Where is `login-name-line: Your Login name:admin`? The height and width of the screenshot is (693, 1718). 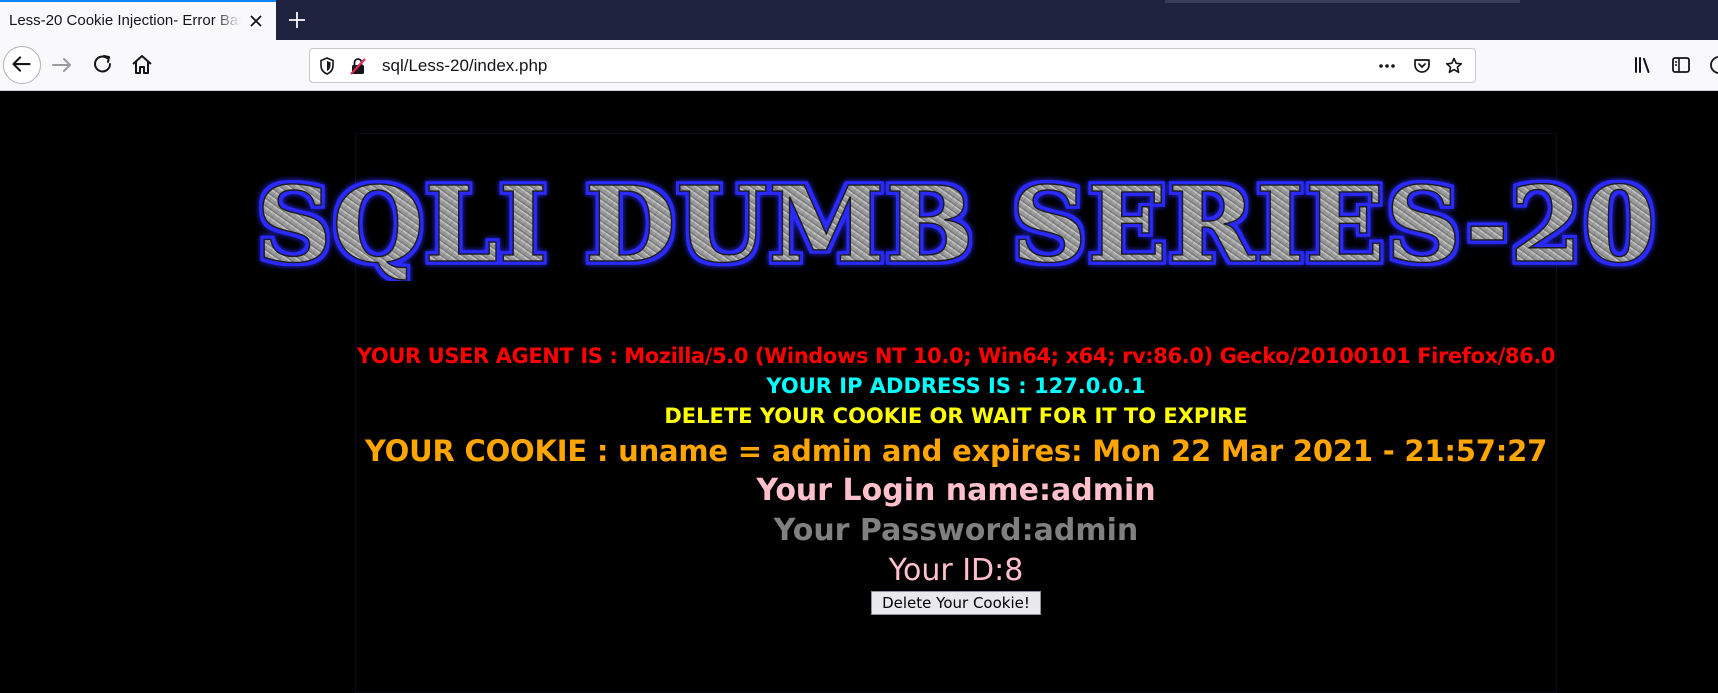
login-name-line: Your Login name:admin is located at coordinates (956, 490).